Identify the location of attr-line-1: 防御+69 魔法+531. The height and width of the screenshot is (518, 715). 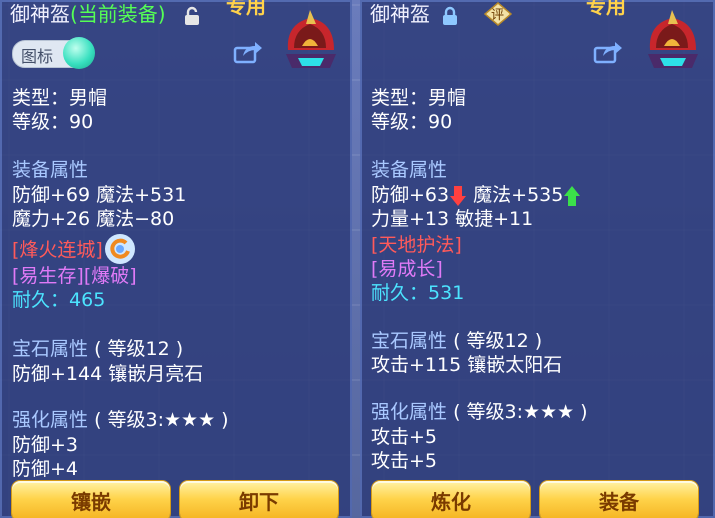
(99, 195).